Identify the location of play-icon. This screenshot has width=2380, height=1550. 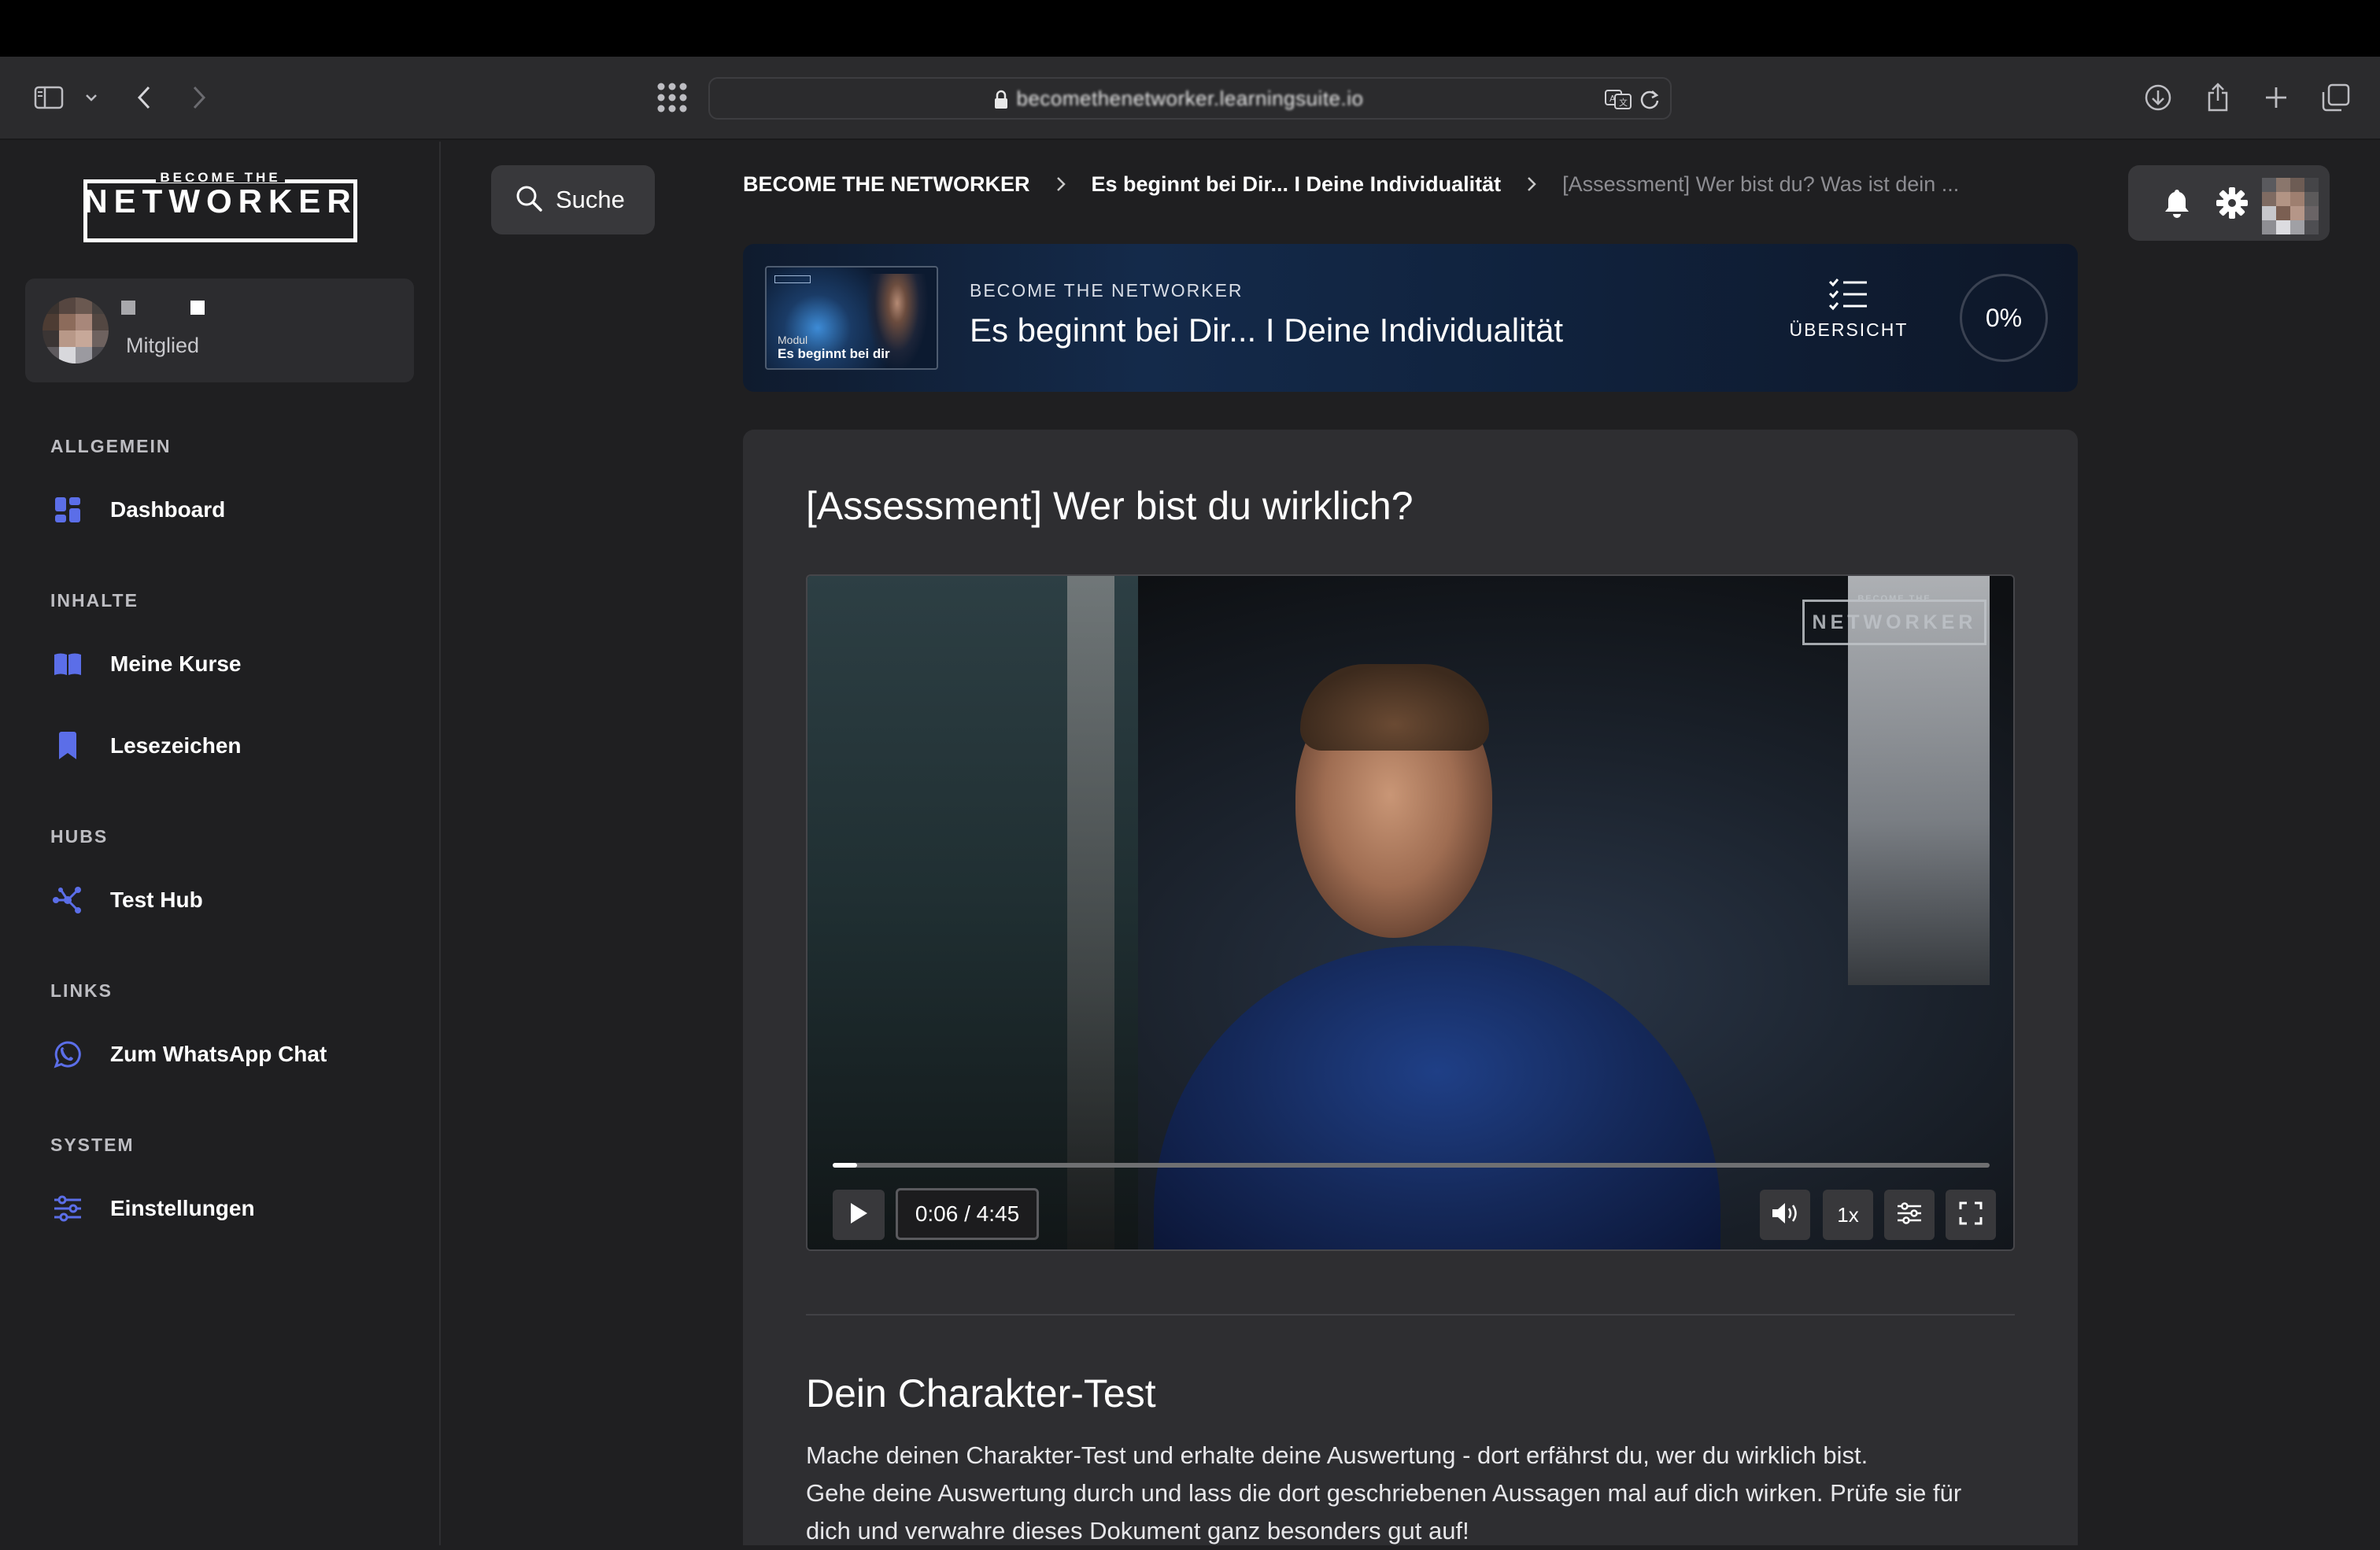
(858, 1215).